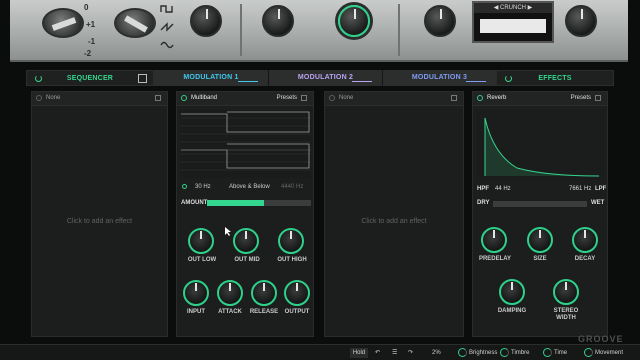 Image resolution: width=640 pixels, height=360 pixels. I want to click on freq-low-value: 30 Hz, so click(203, 187).